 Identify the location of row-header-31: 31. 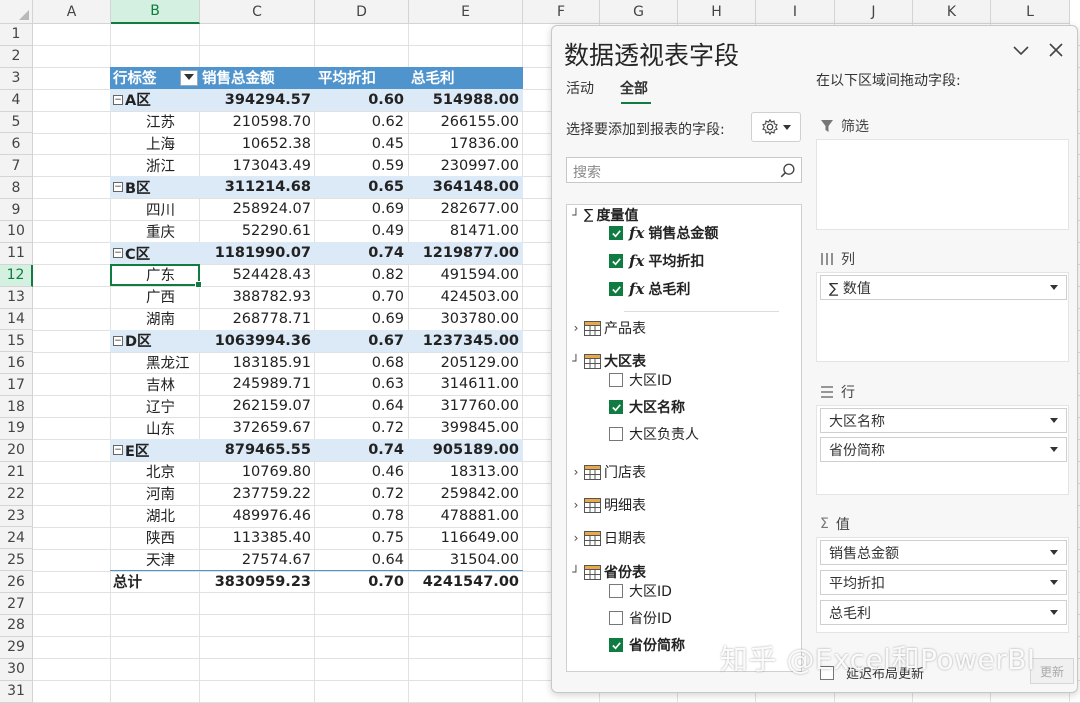
(16, 691).